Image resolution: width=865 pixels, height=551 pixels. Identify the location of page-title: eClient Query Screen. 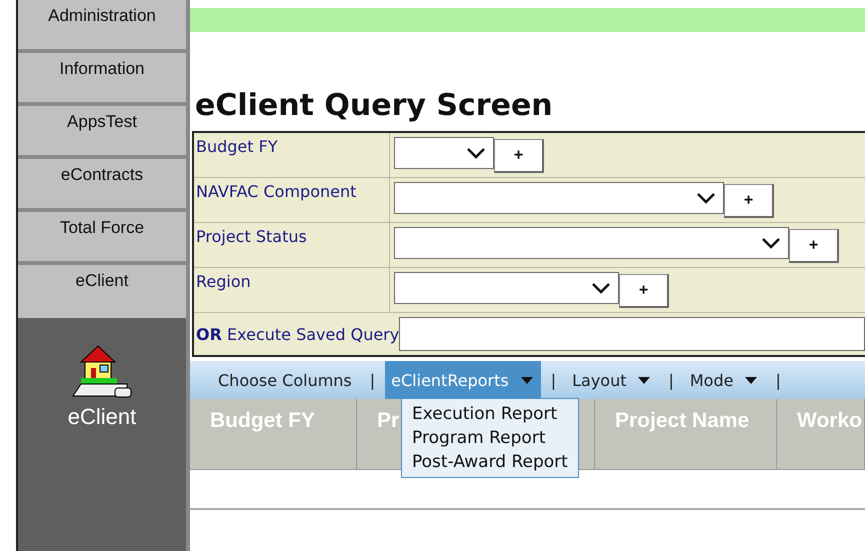
(374, 105).